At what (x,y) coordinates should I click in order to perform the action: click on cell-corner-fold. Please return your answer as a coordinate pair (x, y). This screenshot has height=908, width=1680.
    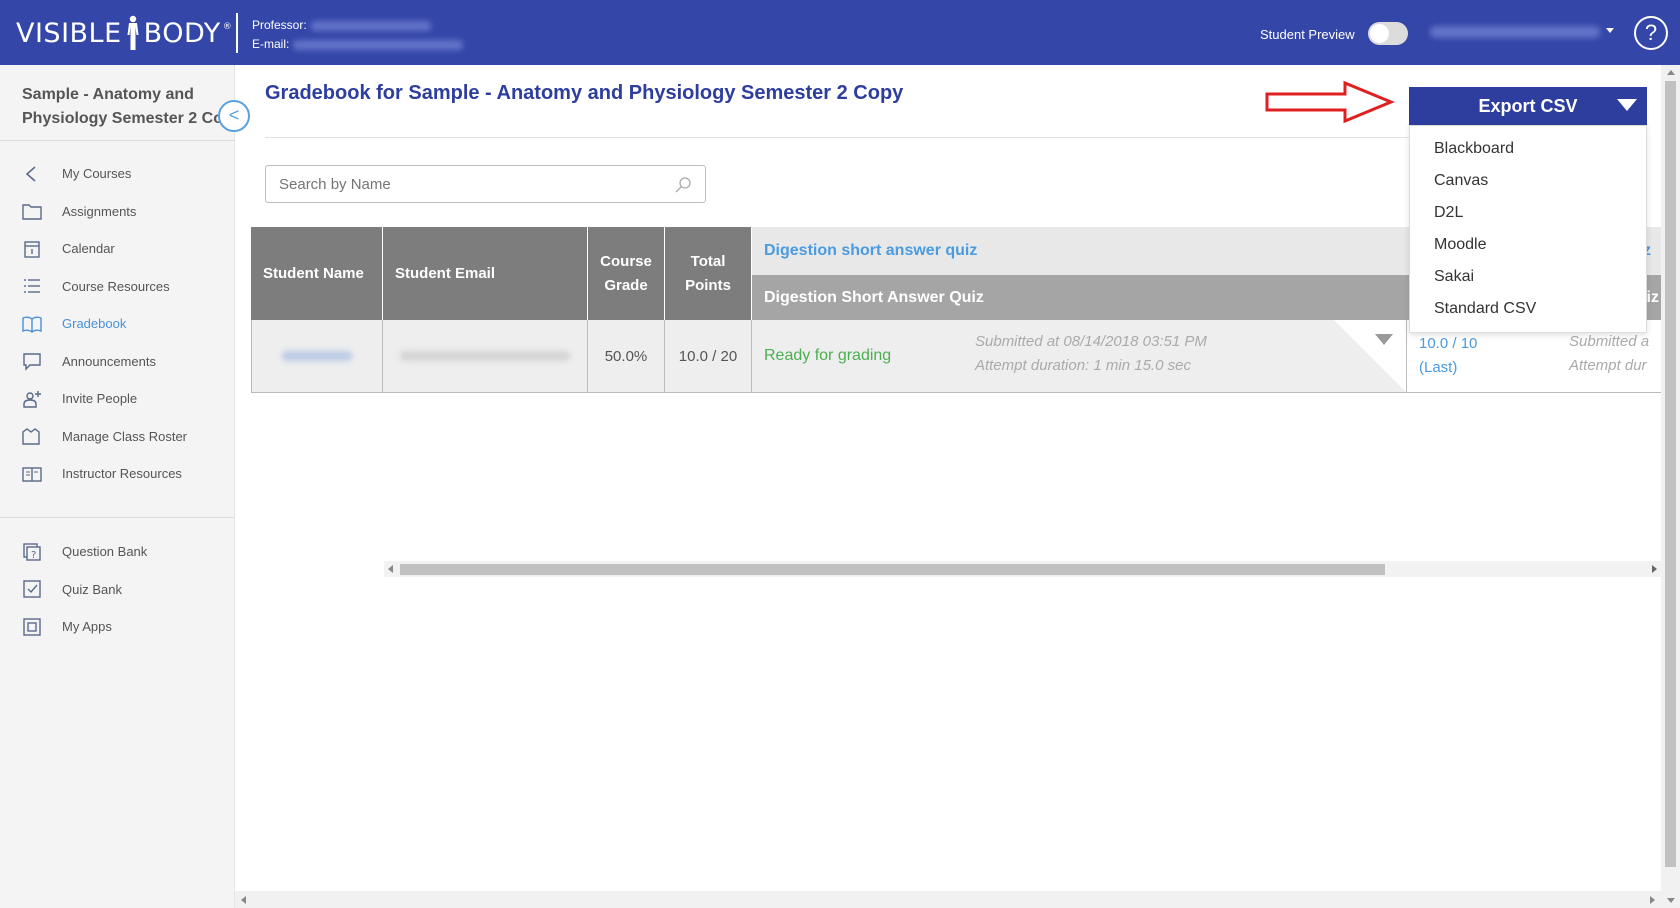
    Looking at the image, I should click on (1370, 356).